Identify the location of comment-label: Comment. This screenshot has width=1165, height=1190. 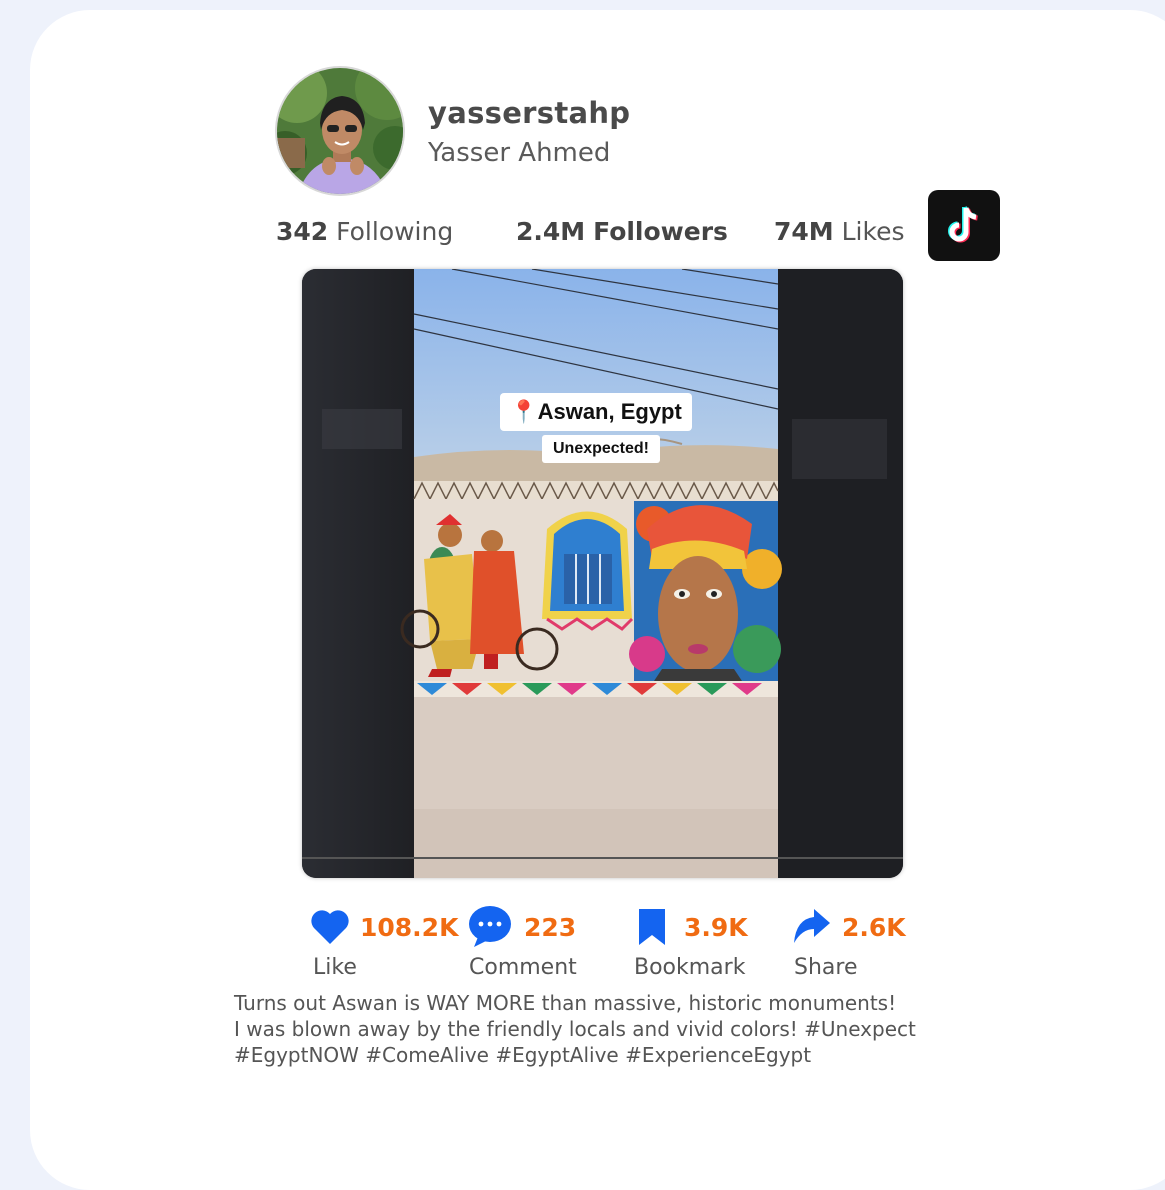
(523, 967).